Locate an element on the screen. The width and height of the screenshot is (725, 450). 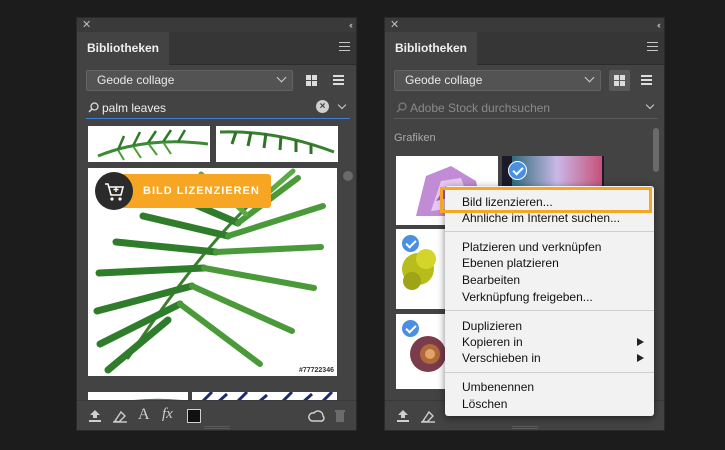
menu-item-place-linked: Platzieren und verknüpfen is located at coordinates (553, 247).